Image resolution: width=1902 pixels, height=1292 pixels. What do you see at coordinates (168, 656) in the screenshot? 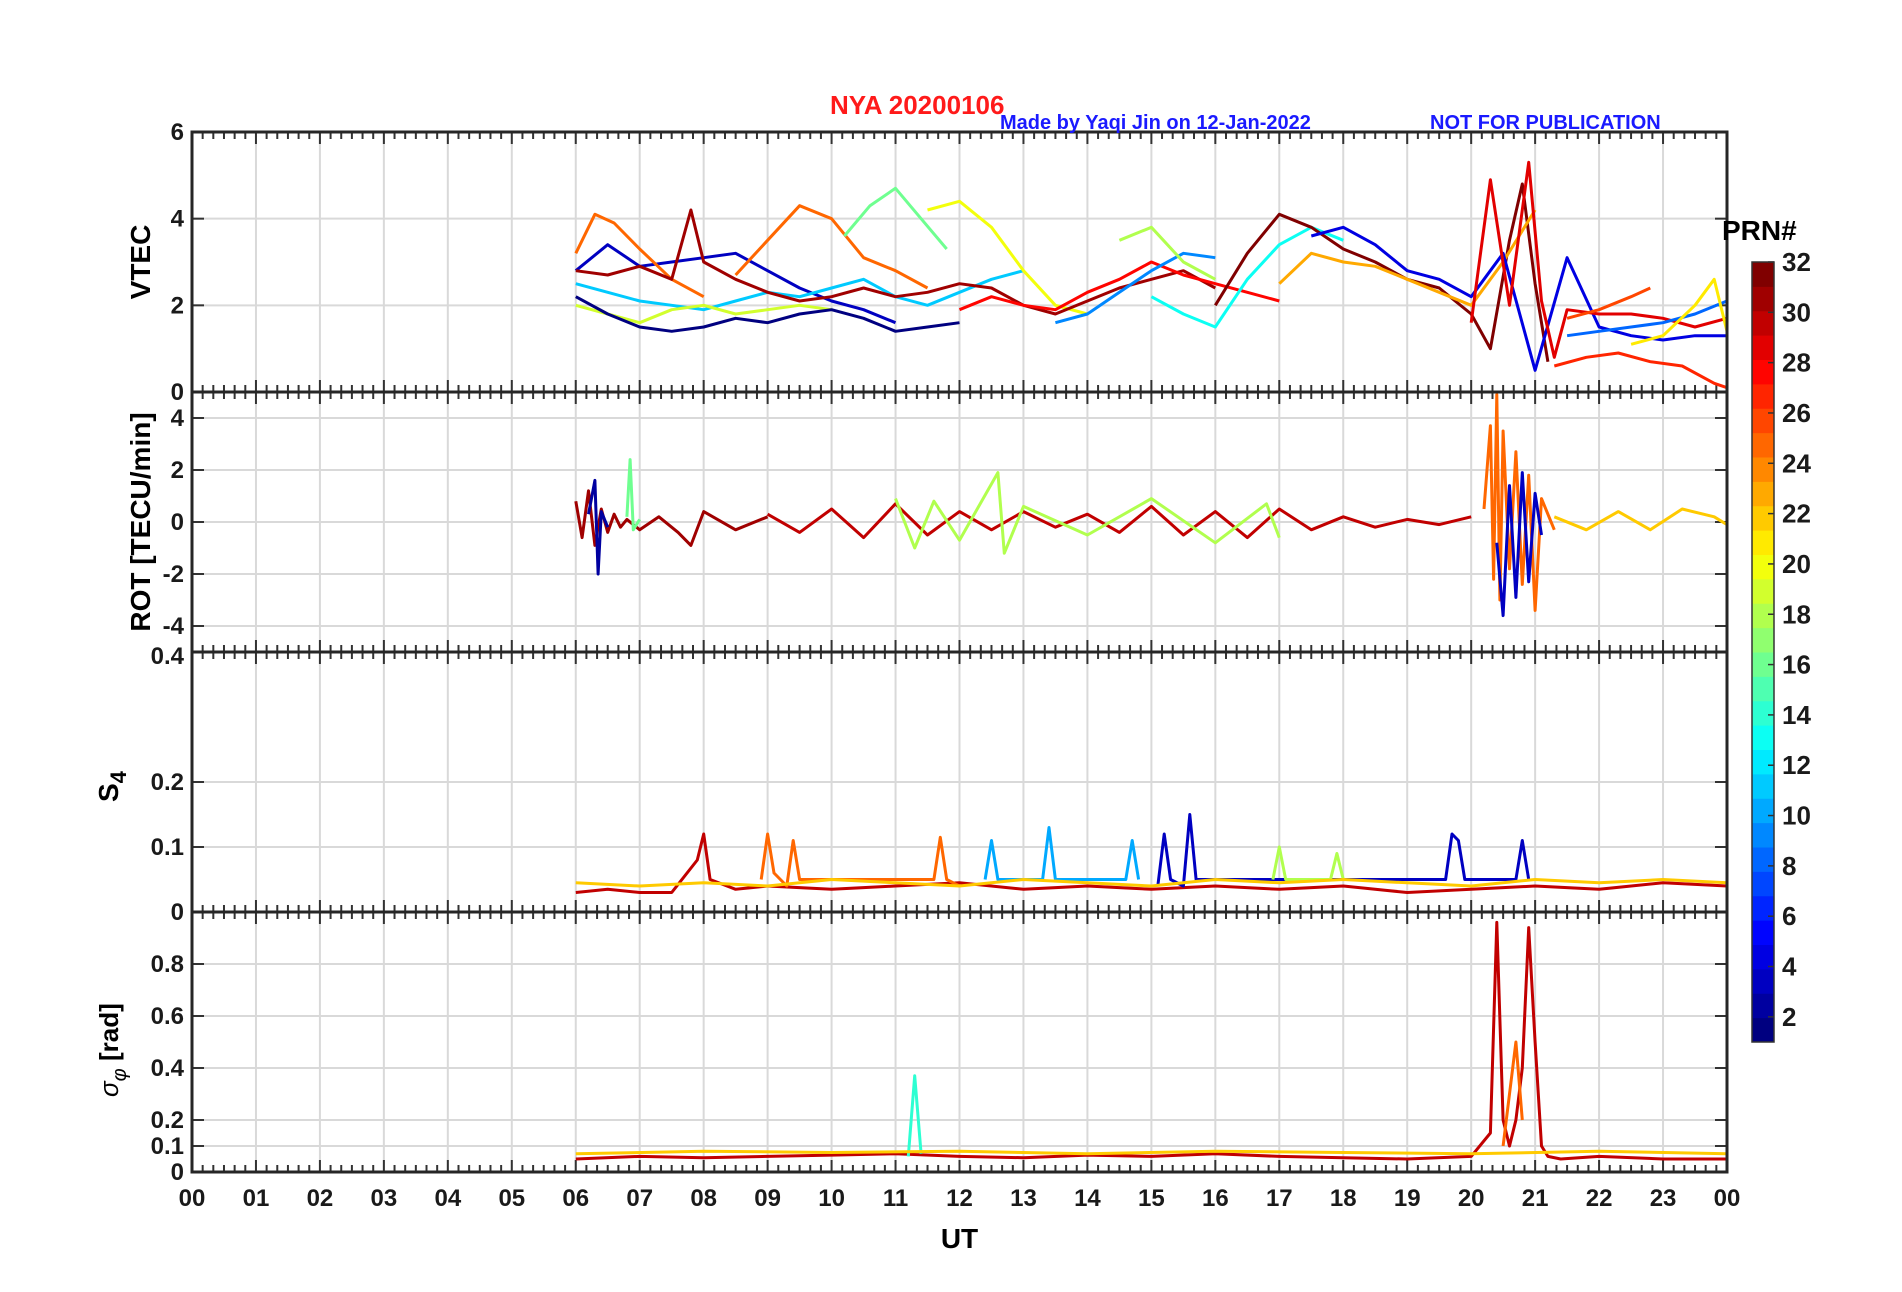
I see `s4-ytick-label: 0.4` at bounding box center [168, 656].